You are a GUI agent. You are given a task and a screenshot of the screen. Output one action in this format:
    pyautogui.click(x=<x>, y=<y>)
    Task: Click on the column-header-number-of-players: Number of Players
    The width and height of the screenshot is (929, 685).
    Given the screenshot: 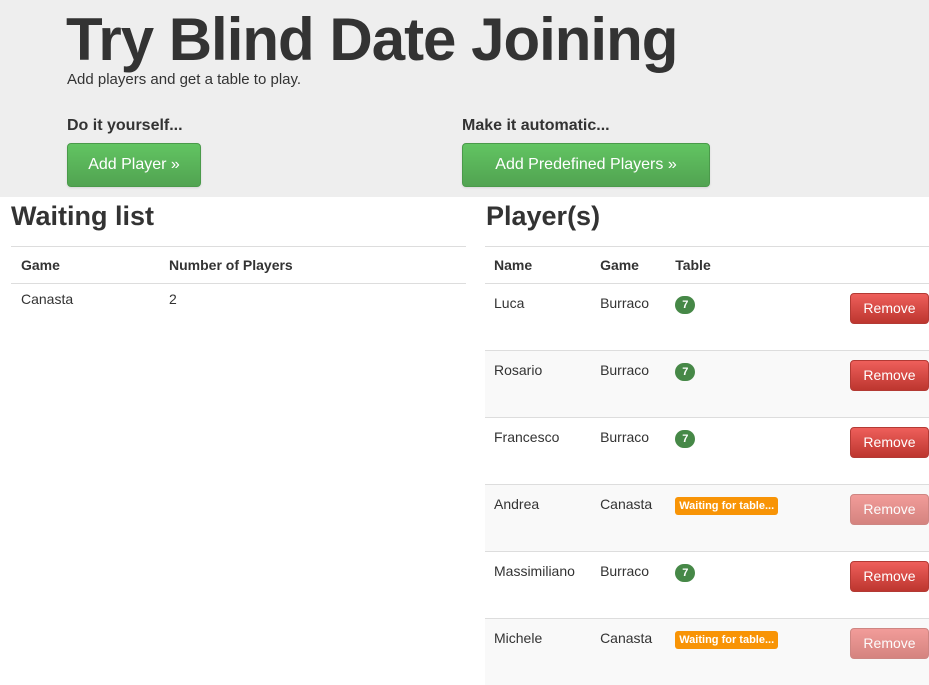 What is the action you would take?
    pyautogui.click(x=312, y=265)
    